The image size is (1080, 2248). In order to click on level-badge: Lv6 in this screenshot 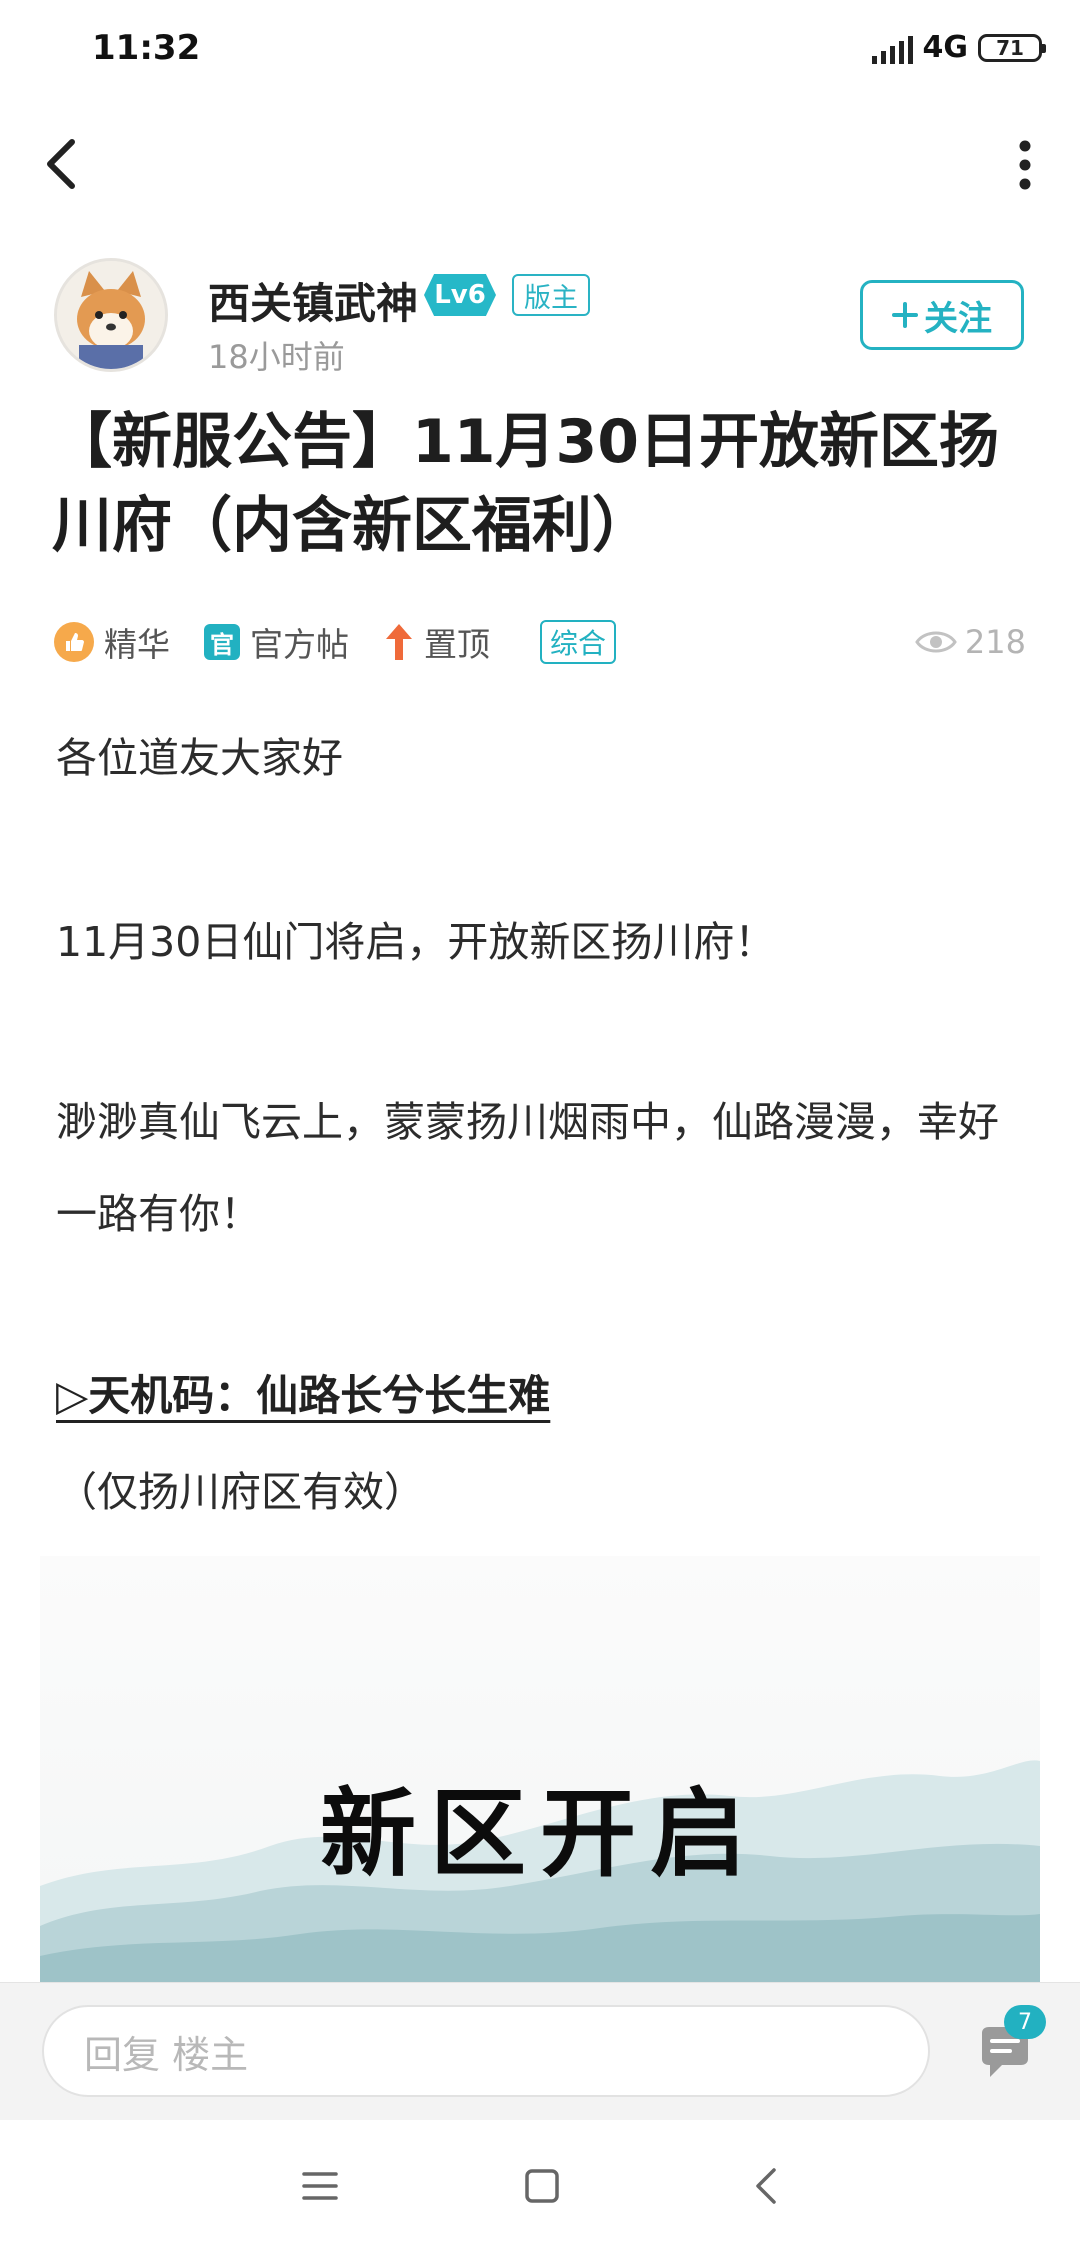, I will do `click(460, 295)`.